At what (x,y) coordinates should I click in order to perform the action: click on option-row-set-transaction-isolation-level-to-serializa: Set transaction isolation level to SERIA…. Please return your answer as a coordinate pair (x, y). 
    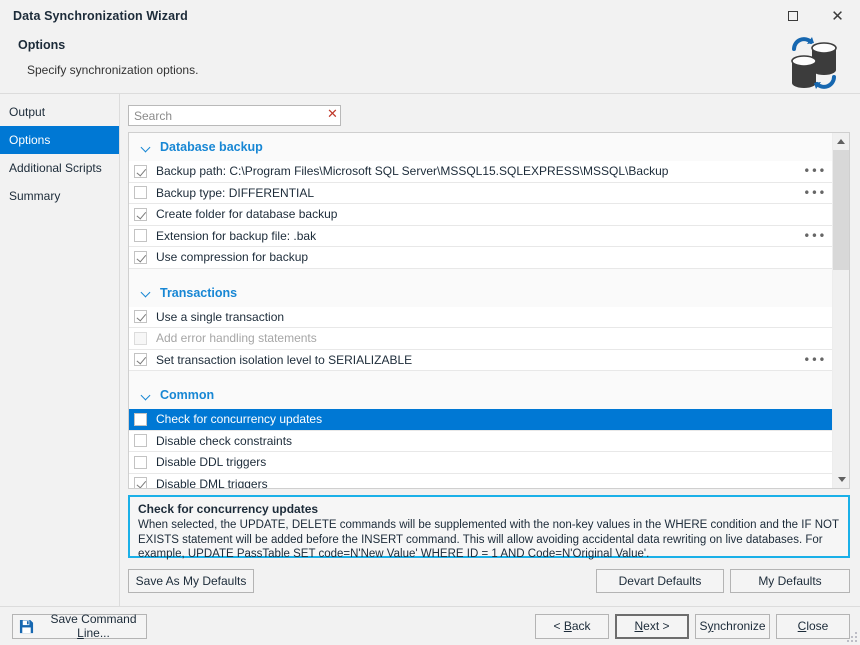
    Looking at the image, I should click on (480, 360).